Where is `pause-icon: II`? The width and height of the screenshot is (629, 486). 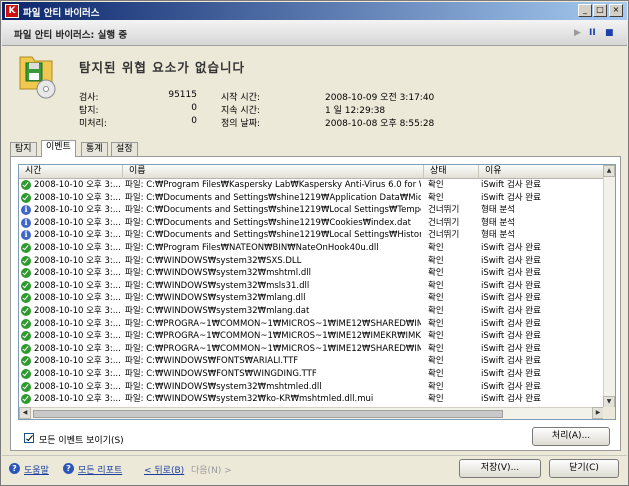 pause-icon: II is located at coordinates (592, 33).